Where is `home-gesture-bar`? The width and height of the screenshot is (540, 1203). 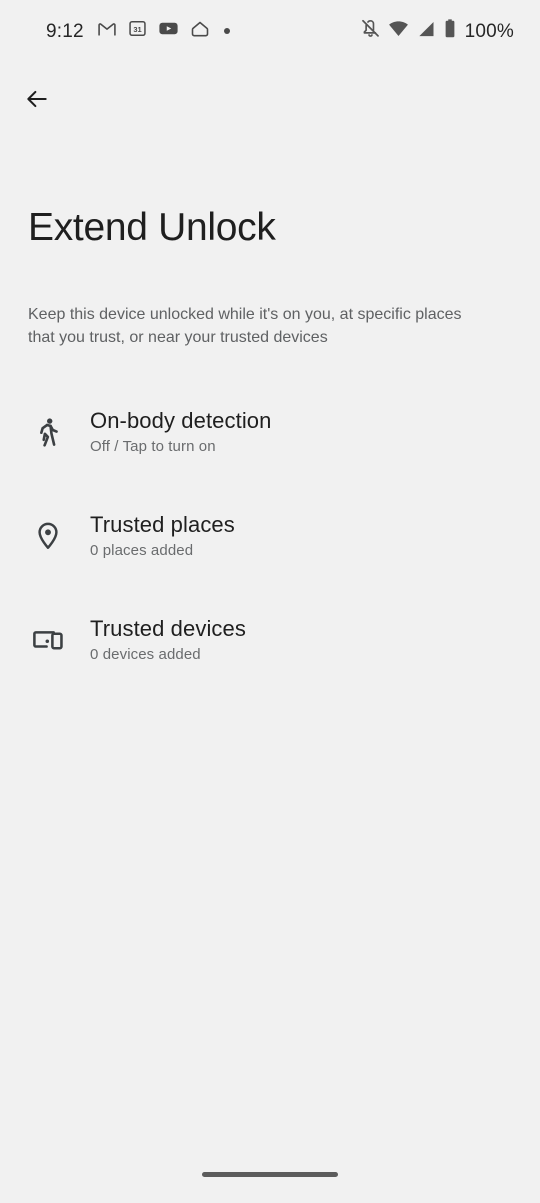 home-gesture-bar is located at coordinates (270, 1174).